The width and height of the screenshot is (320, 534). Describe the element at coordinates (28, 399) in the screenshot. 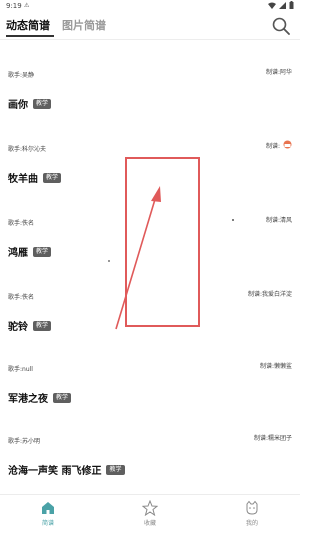

I see `song-title: 军港之夜` at that location.